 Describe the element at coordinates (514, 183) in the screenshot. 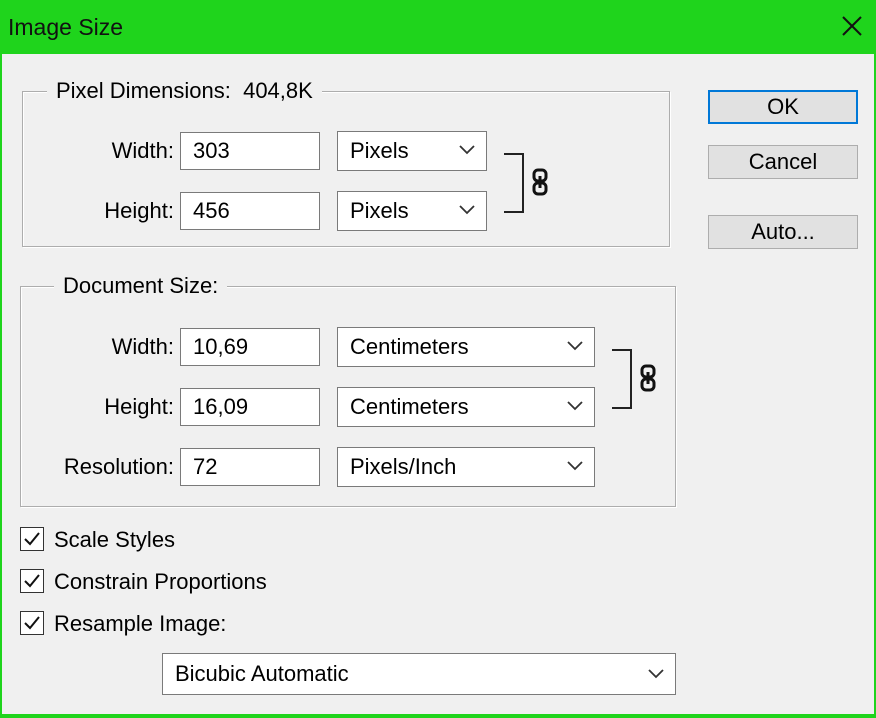

I see `pixel-constrain-bracket` at that location.